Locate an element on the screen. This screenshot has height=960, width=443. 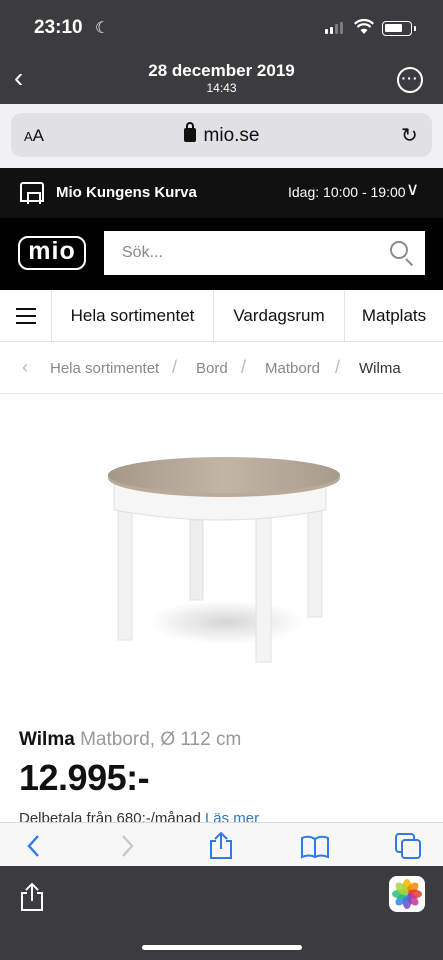
breadcrumb-item: Matbord is located at coordinates (292, 368).